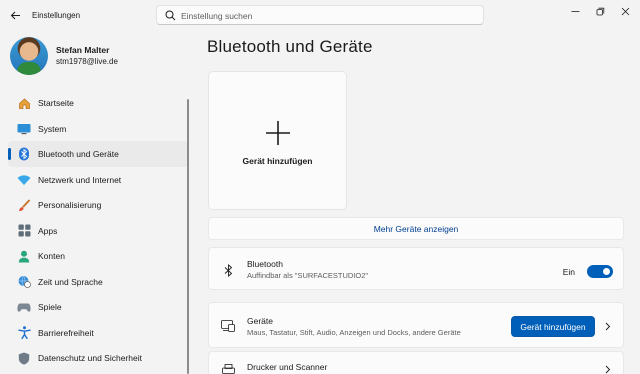 The height and width of the screenshot is (374, 640). I want to click on sidebar-item-konten: Konten, so click(98, 256).